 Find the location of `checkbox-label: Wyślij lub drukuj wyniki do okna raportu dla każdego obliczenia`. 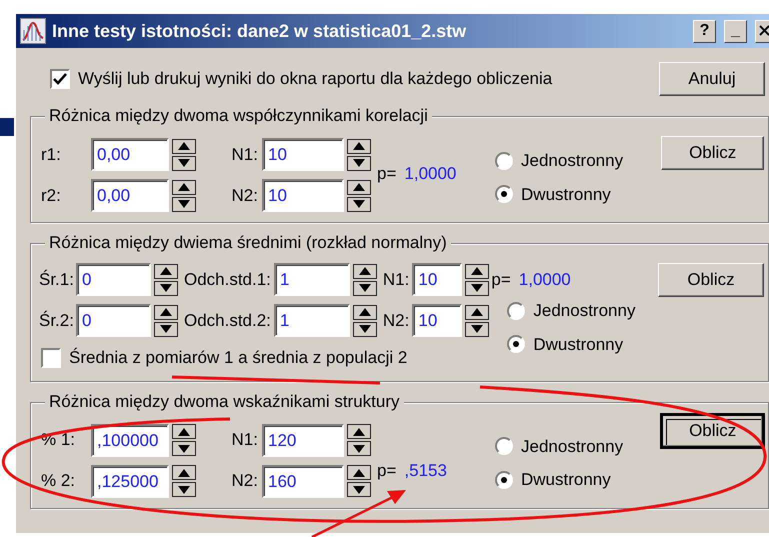

checkbox-label: Wyślij lub drukuj wyniki do okna raportu dla każdego obliczenia is located at coordinates (315, 79).